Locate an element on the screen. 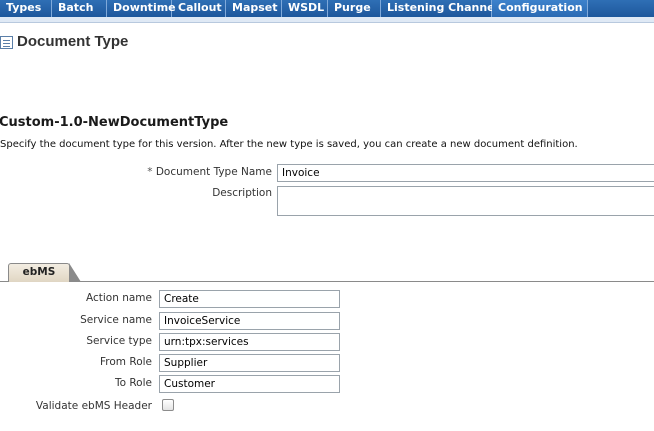  description-textarea is located at coordinates (465, 201).